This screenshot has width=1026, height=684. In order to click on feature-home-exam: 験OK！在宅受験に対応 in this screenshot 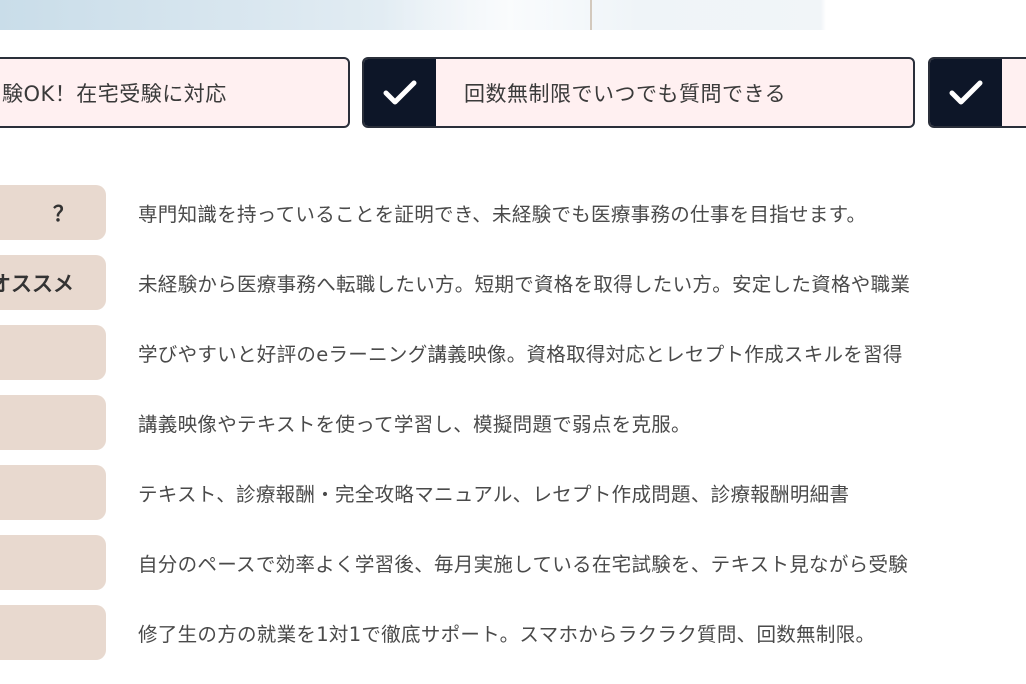, I will do `click(175, 92)`.